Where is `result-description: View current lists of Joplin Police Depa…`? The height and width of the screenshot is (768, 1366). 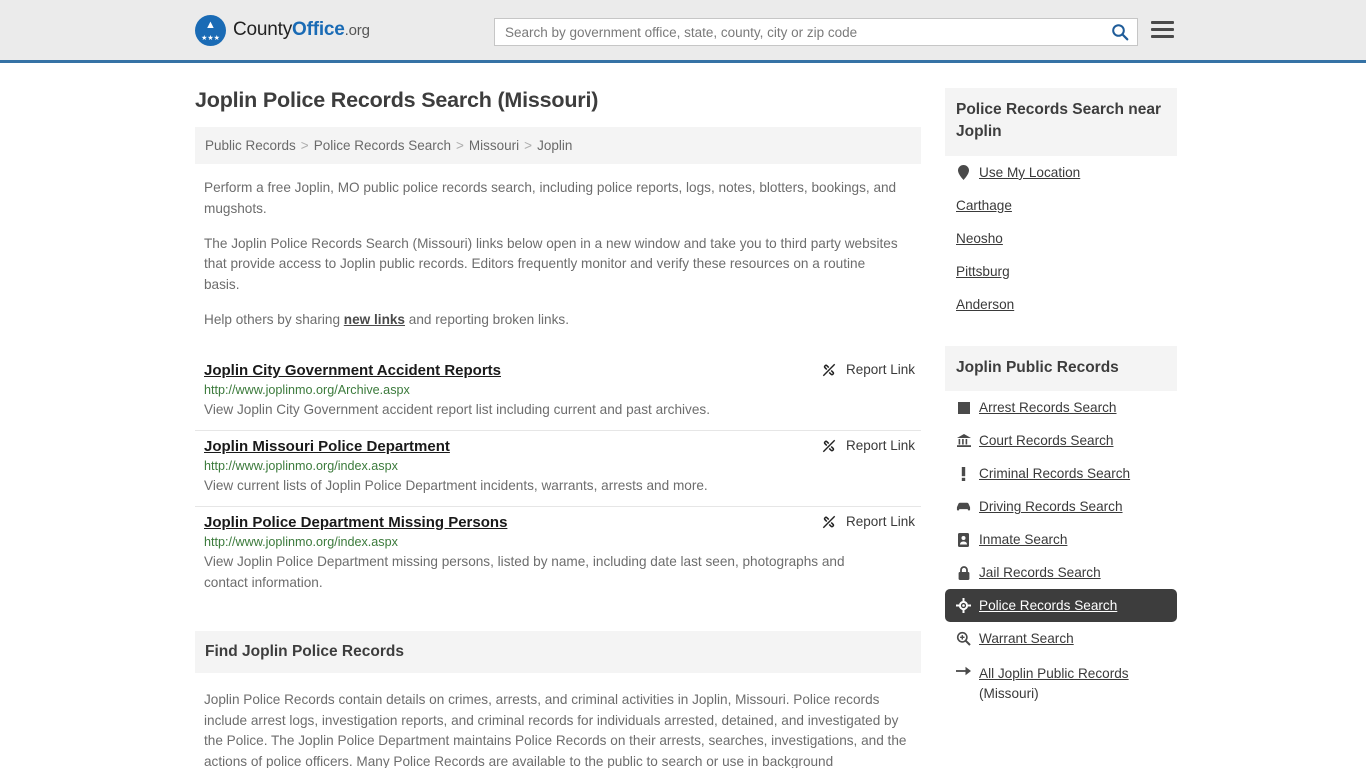
result-description: View current lists of Joplin Police Depa… is located at coordinates (456, 485).